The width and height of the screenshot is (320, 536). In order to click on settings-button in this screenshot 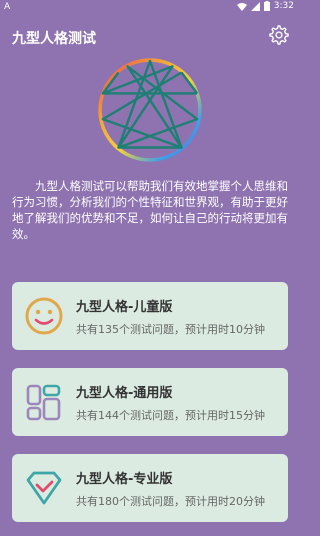, I will do `click(279, 35)`.